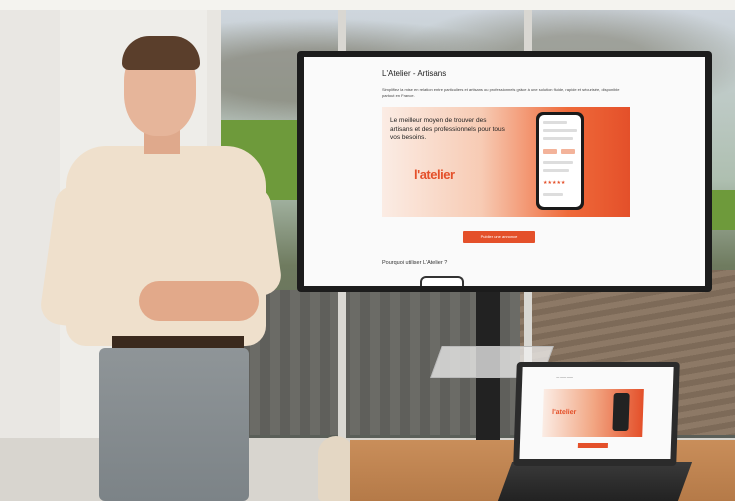 Image resolution: width=735 pixels, height=501 pixels. Describe the element at coordinates (593, 413) in the screenshot. I see `laptop-hero-banner: l'atelier` at that location.